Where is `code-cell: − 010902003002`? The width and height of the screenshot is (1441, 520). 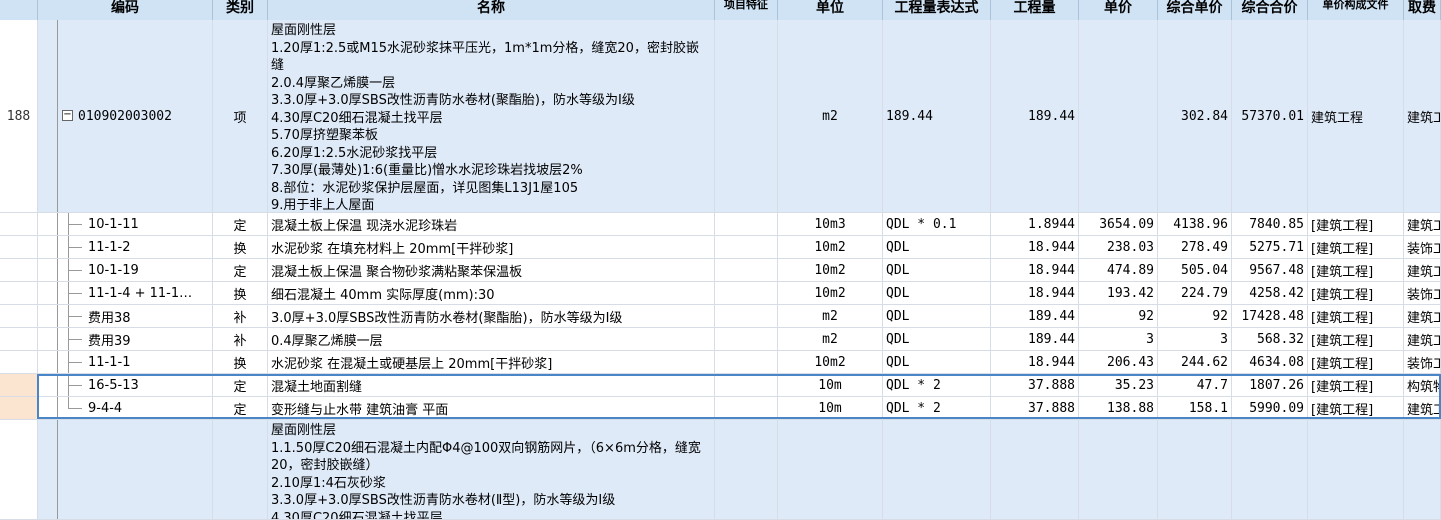
code-cell: − 010902003002 is located at coordinates (125, 116).